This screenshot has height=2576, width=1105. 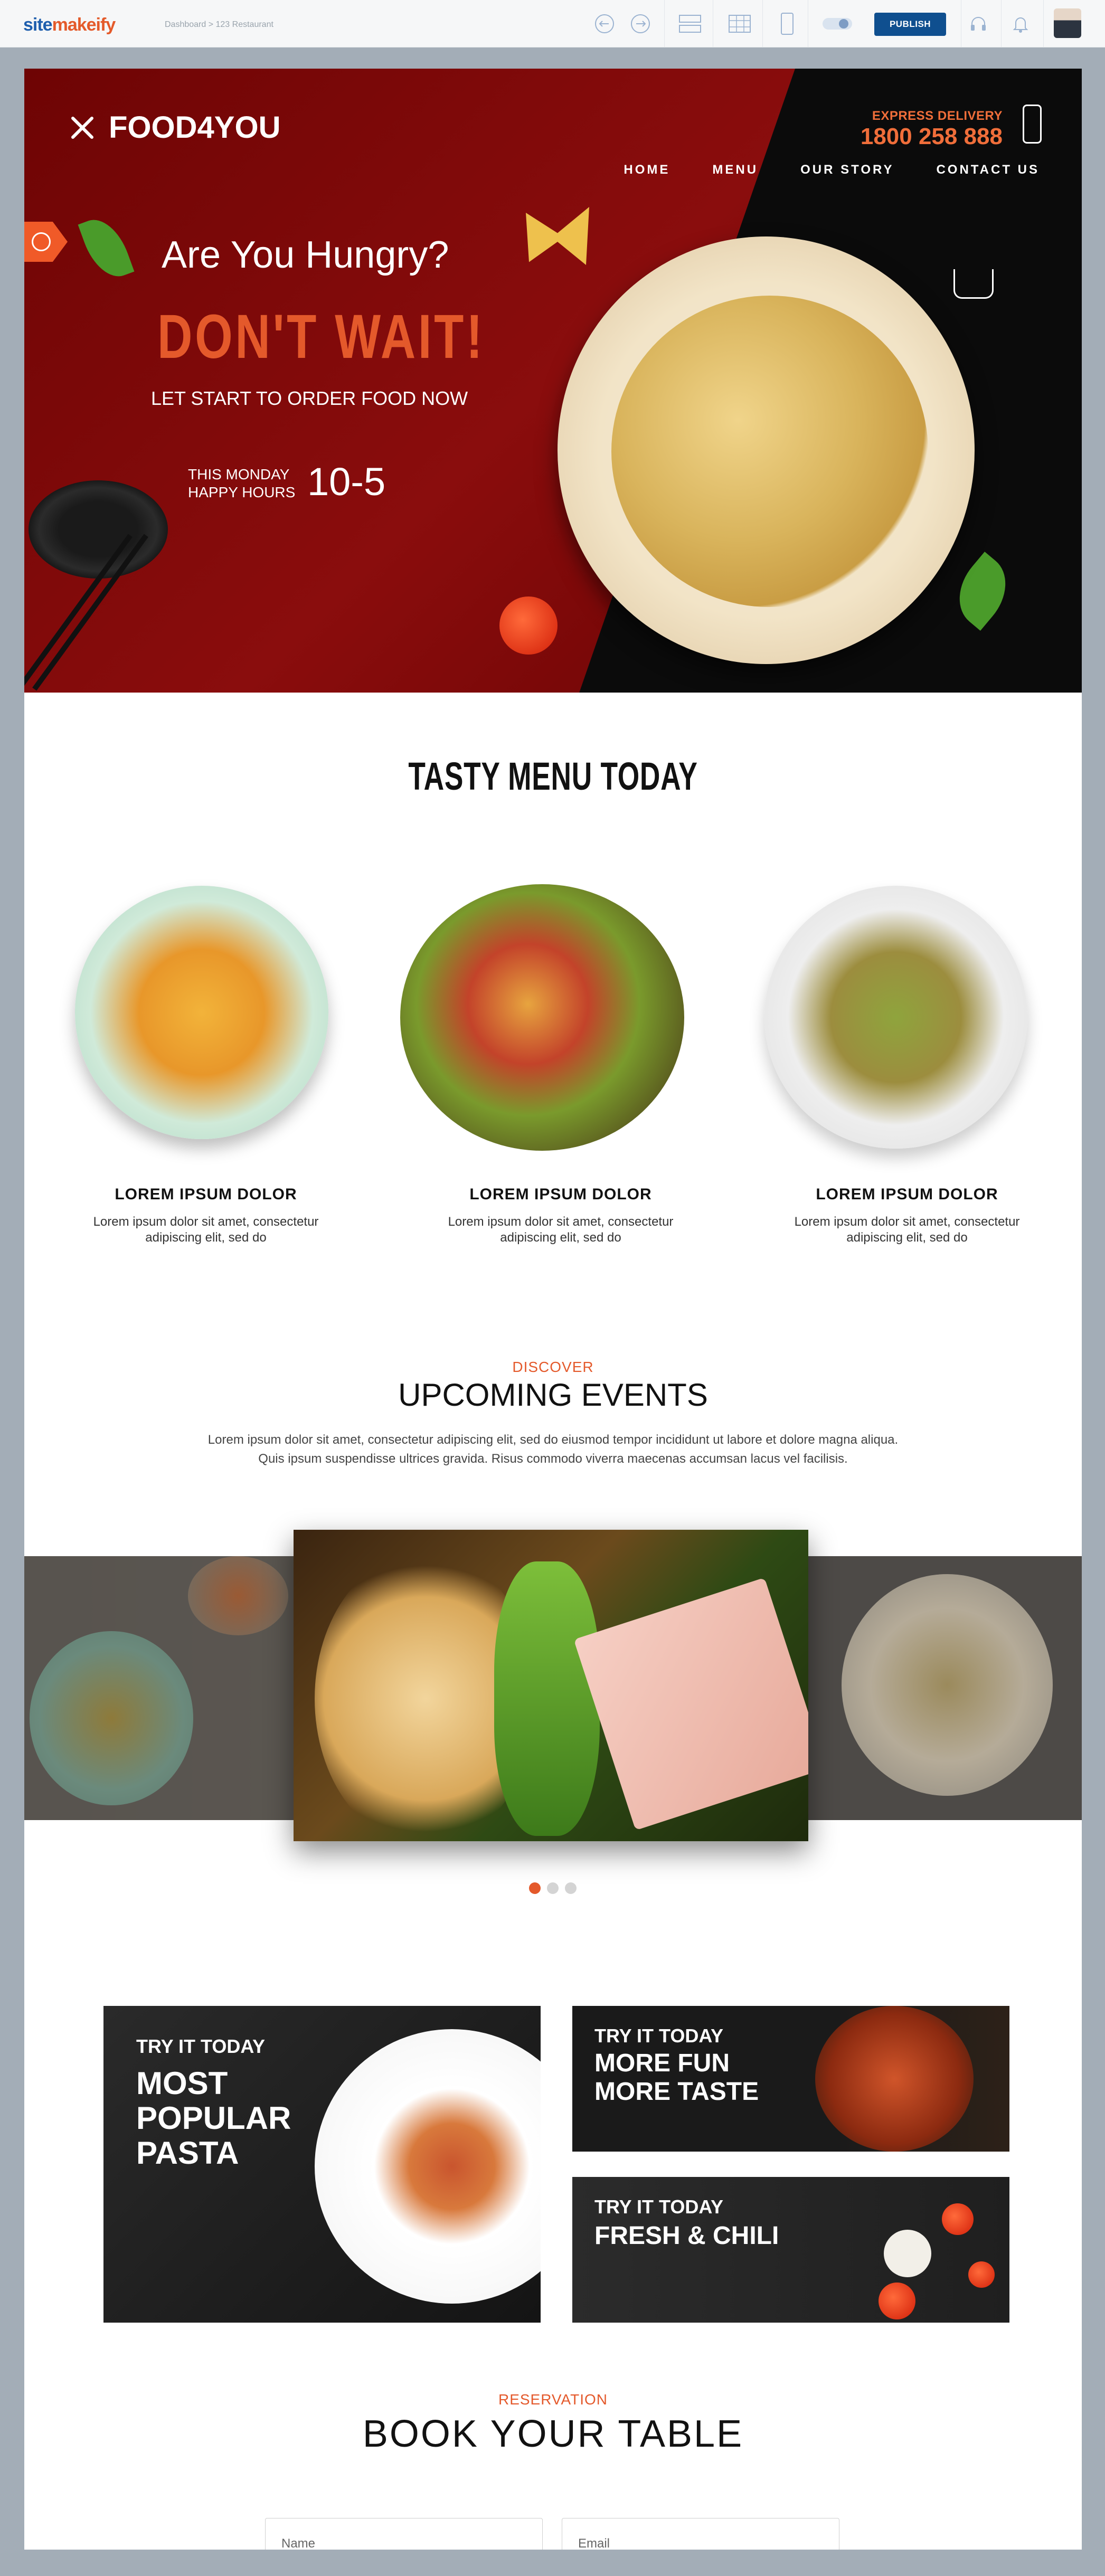 What do you see at coordinates (790, 2079) in the screenshot?
I see `promo-card-fun: TRY IT TODAY MORE FUN MORE TASTE` at bounding box center [790, 2079].